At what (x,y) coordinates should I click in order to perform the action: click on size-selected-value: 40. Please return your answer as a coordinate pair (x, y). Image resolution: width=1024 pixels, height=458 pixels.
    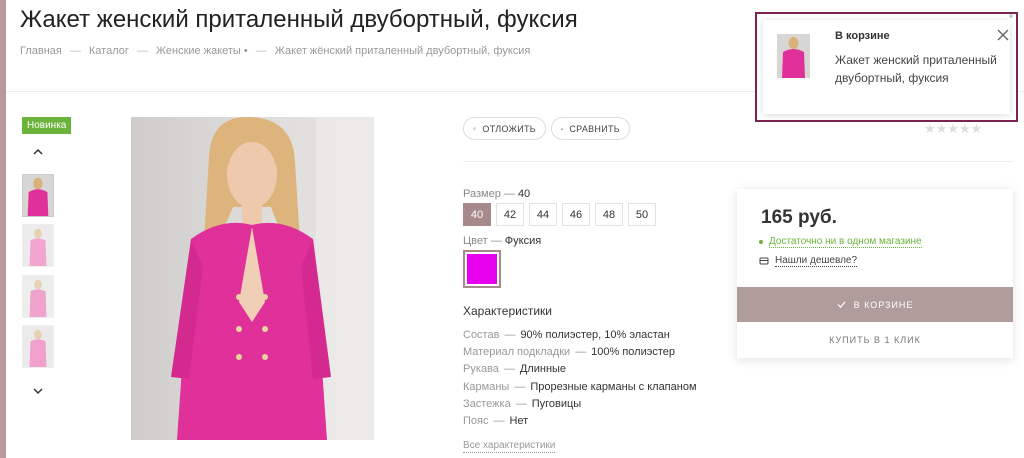
    Looking at the image, I should click on (524, 194).